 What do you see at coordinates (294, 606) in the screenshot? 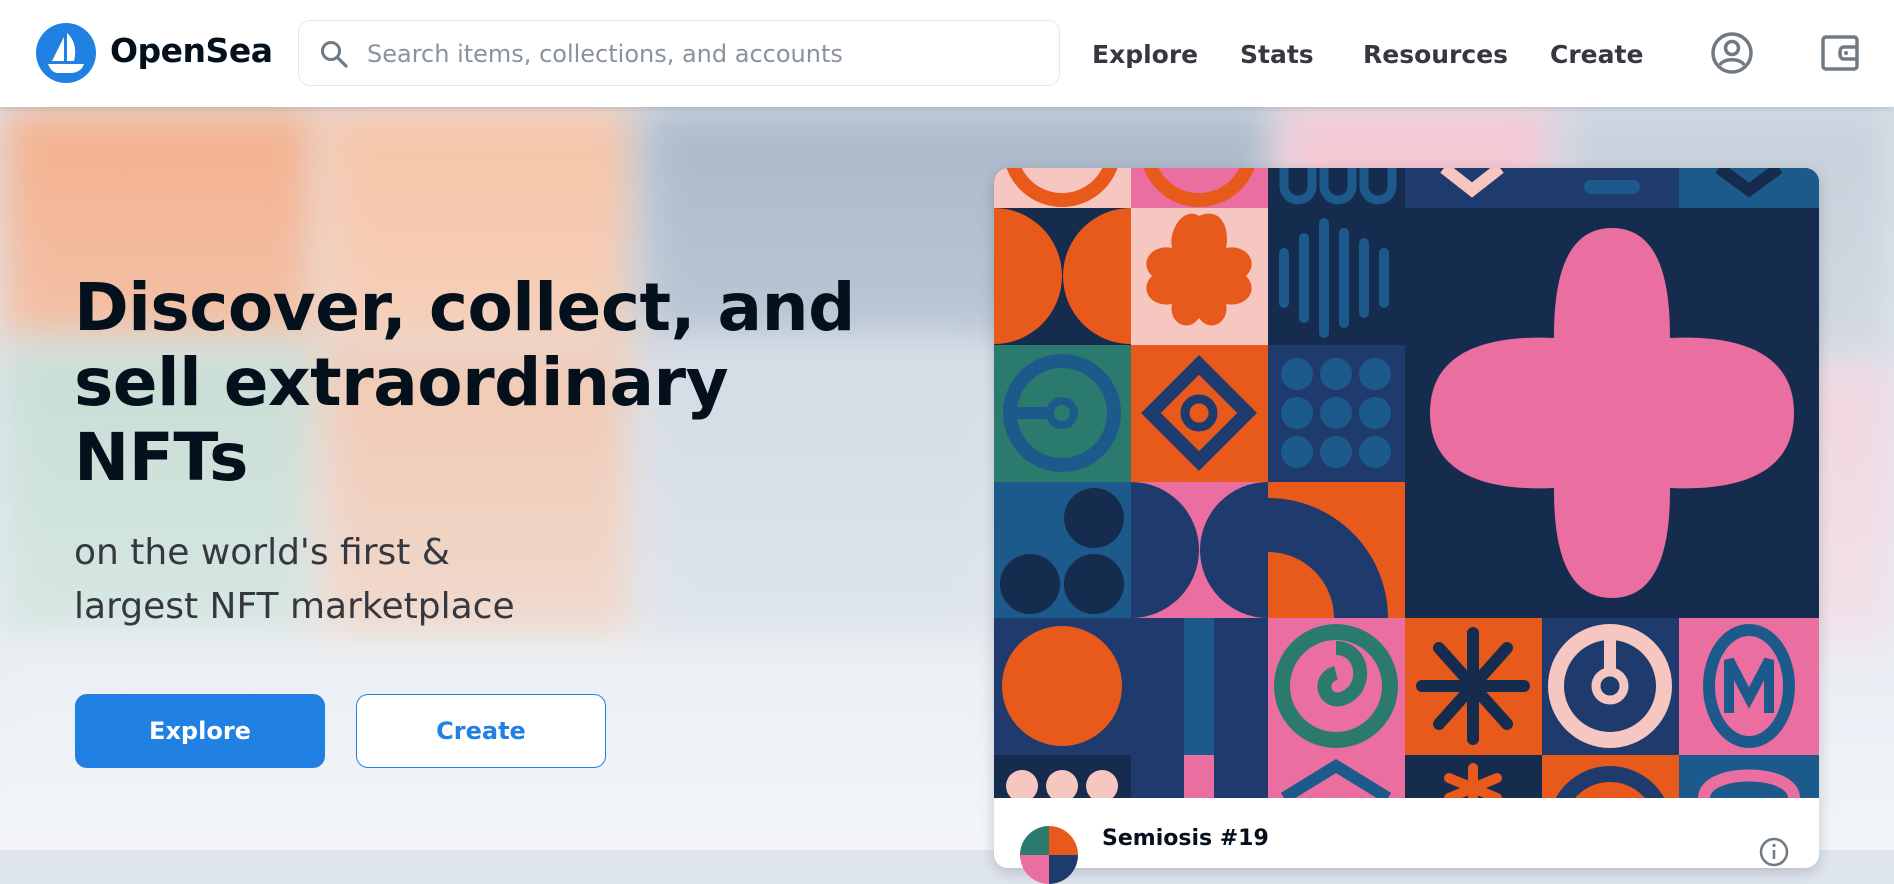
I see `hero-subline-line-2: largest NFT marketplace` at bounding box center [294, 606].